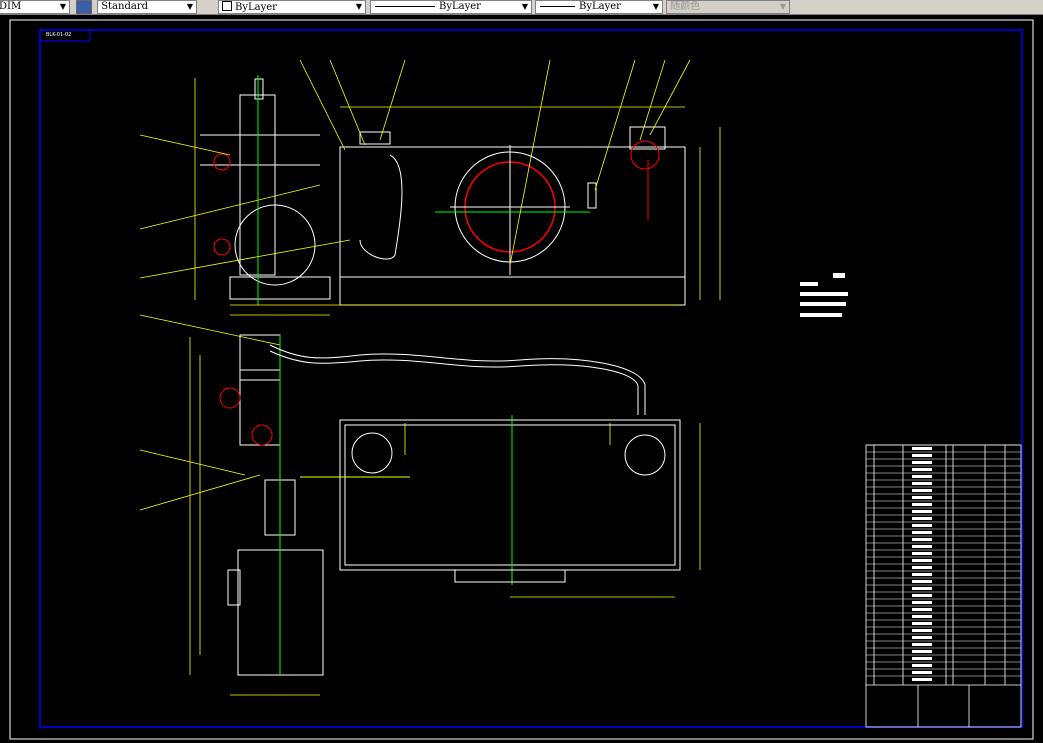  Describe the element at coordinates (460, 6) in the screenshot. I see `linetype-value: ByLayer` at that location.